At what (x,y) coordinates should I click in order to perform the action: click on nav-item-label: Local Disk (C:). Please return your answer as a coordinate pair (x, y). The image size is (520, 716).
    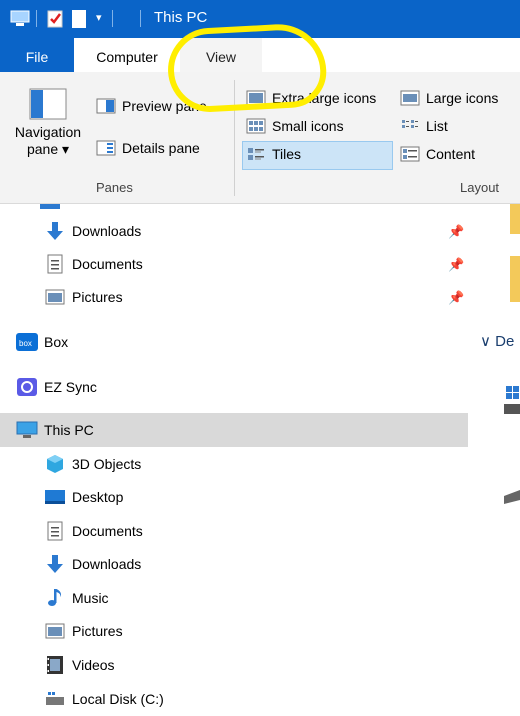
    Looking at the image, I should click on (118, 699).